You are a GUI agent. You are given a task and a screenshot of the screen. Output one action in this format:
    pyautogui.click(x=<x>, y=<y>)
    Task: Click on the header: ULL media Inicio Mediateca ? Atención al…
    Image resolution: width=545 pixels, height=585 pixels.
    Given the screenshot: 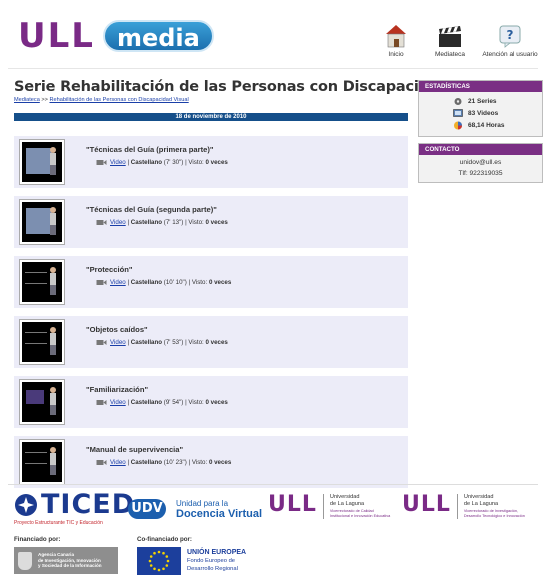 What is the action you would take?
    pyautogui.click(x=272, y=36)
    